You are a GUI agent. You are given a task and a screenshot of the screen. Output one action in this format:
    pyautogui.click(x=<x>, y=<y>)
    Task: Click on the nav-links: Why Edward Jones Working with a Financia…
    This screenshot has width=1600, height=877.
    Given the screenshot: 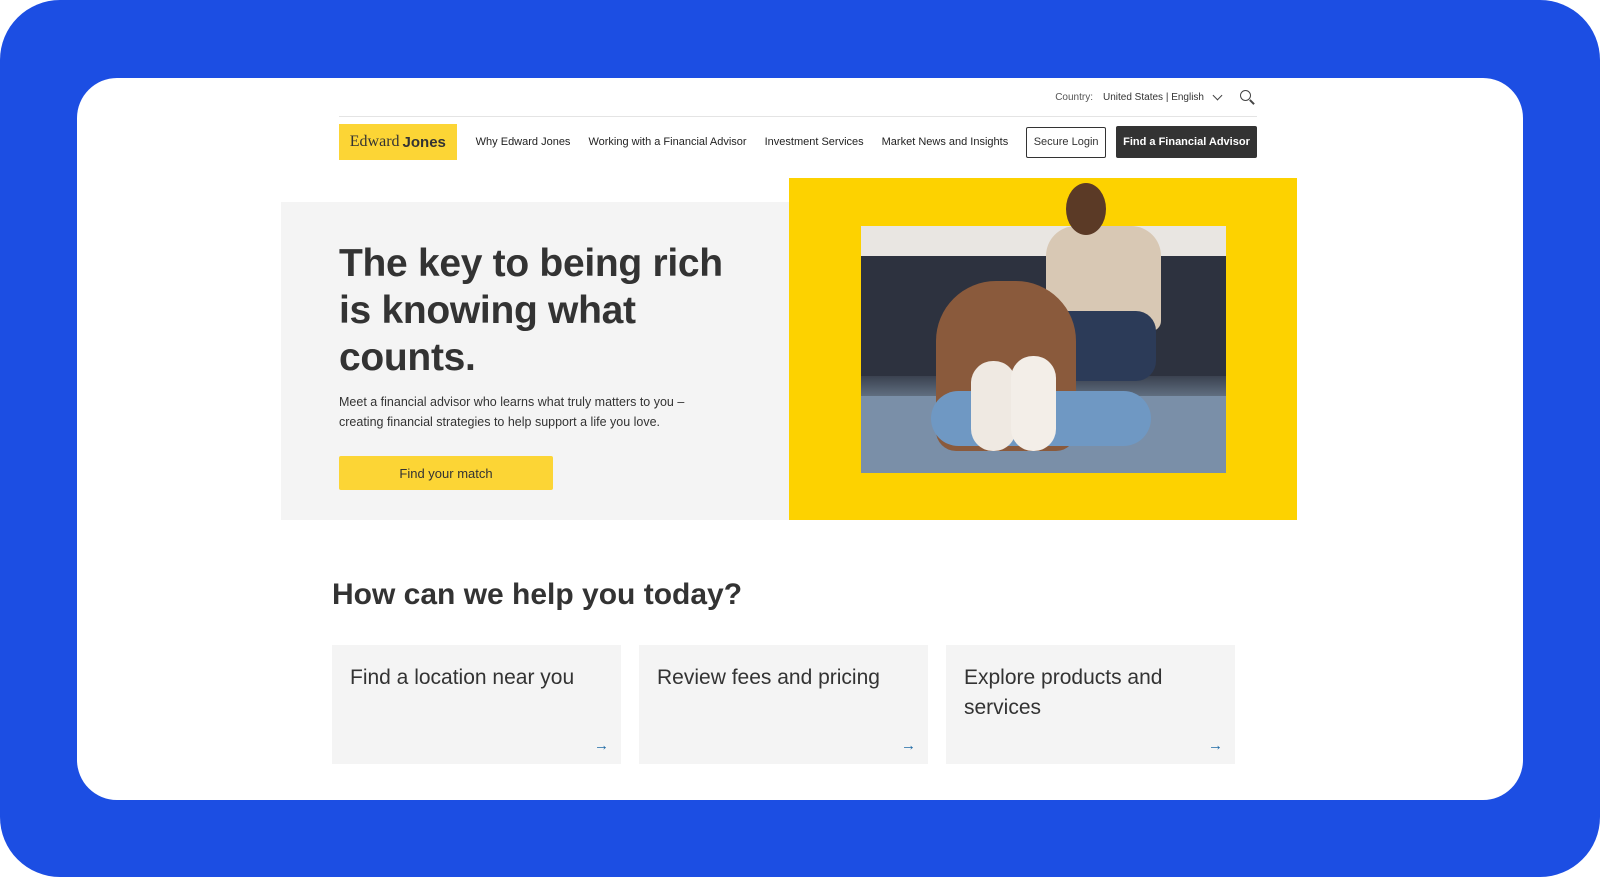 What is the action you would take?
    pyautogui.click(x=742, y=142)
    